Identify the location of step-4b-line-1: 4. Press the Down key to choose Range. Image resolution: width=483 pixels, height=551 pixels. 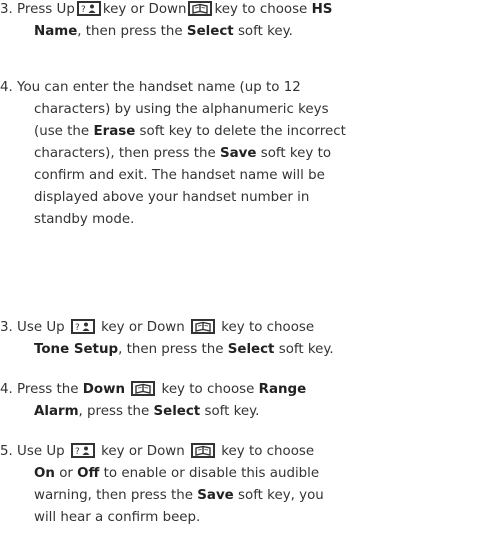
(153, 389).